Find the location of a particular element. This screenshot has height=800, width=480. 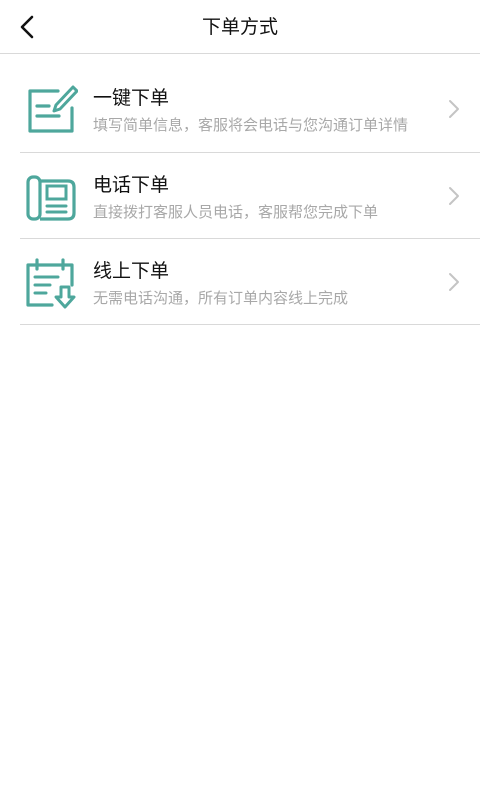

option-description: 直接拨打客服人员电话，客服帮您完成下单 is located at coordinates (236, 212).